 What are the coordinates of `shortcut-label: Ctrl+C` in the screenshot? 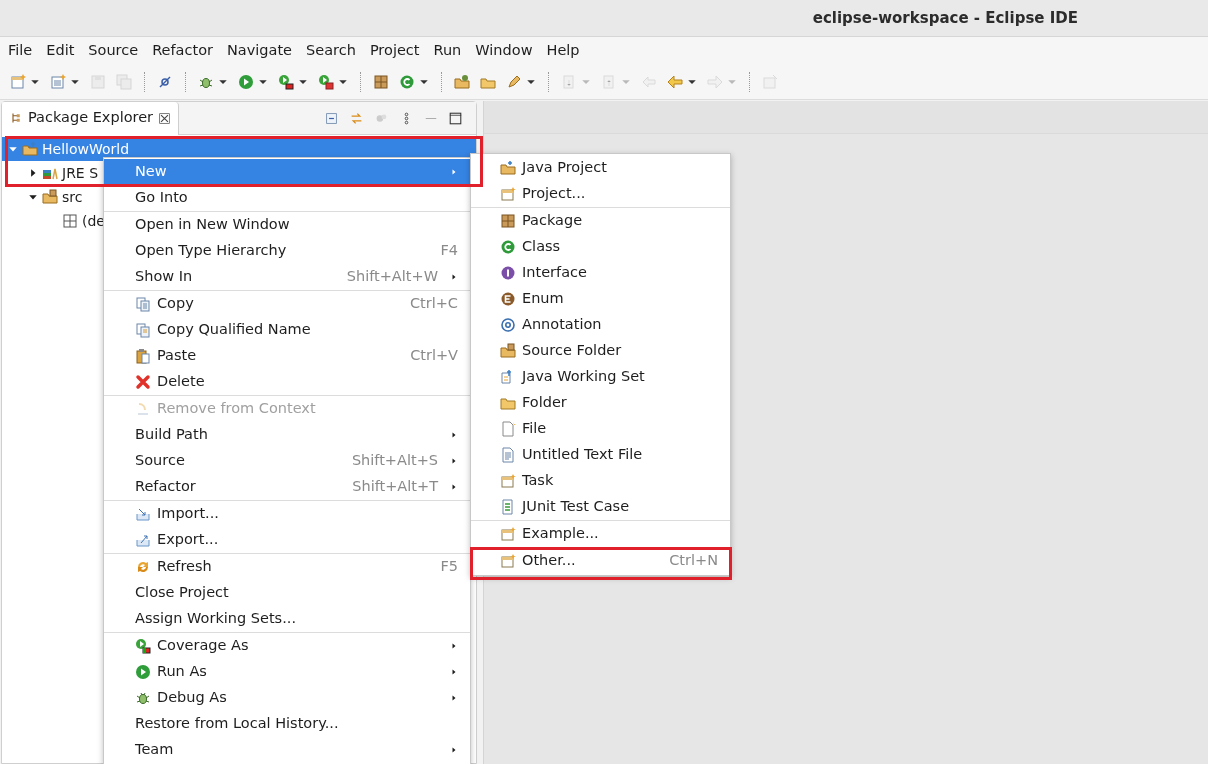 It's located at (433, 304).